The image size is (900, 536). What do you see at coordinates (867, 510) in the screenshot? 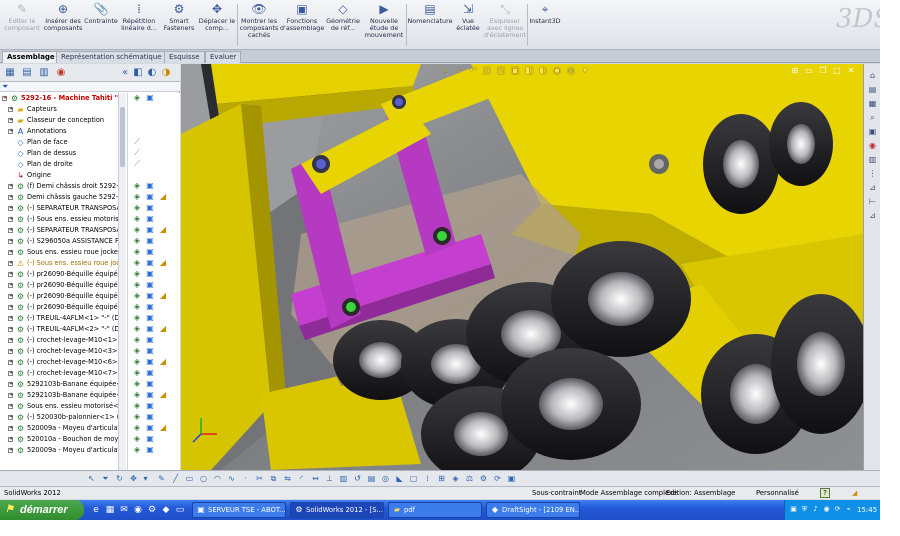
I see `clock: 15:45` at bounding box center [867, 510].